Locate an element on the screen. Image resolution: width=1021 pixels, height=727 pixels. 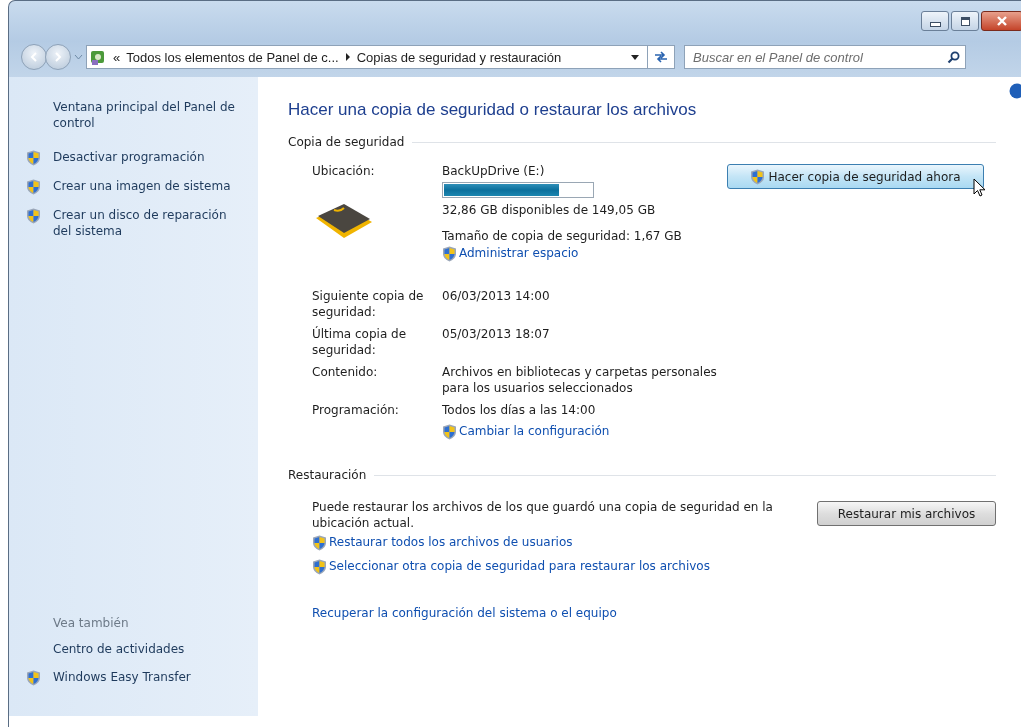
backup-now-button: Hacer copia de seguridad ahora is located at coordinates (855, 176).